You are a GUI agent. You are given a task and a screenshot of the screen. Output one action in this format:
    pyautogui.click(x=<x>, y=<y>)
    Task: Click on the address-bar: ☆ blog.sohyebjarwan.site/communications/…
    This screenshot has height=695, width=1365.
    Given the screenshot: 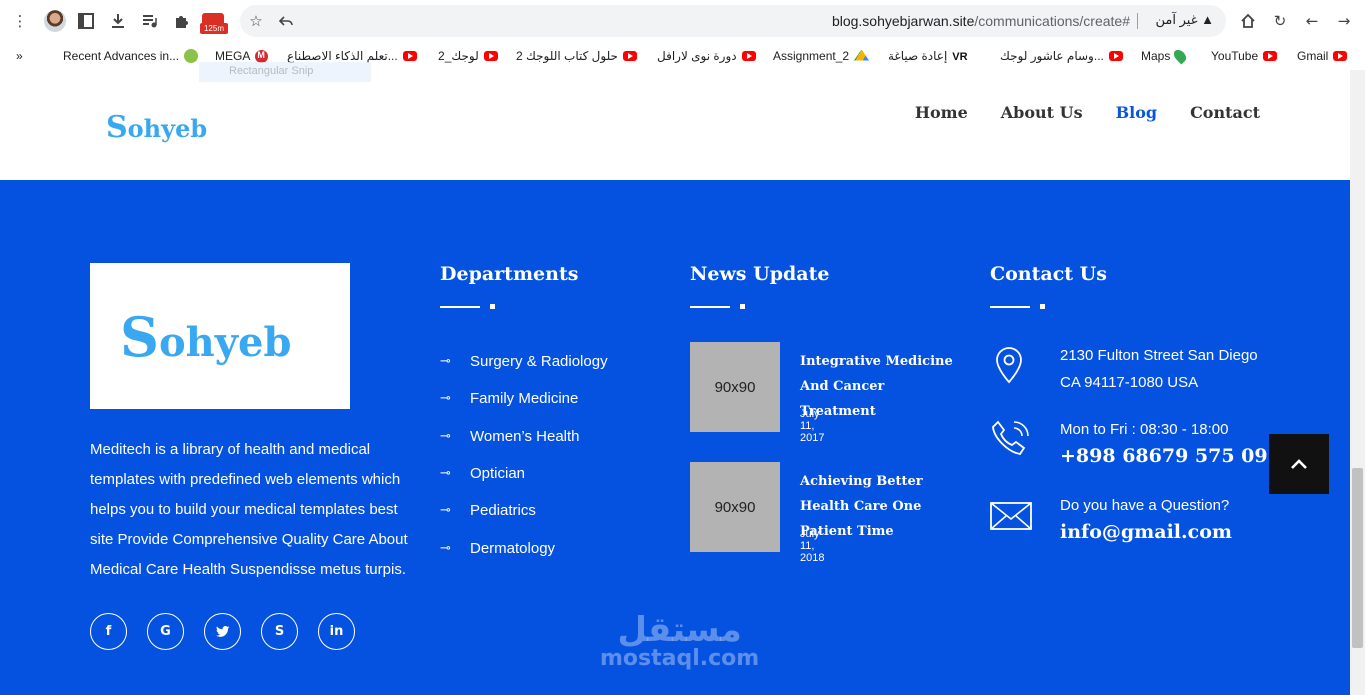 What is the action you would take?
    pyautogui.click(x=733, y=21)
    